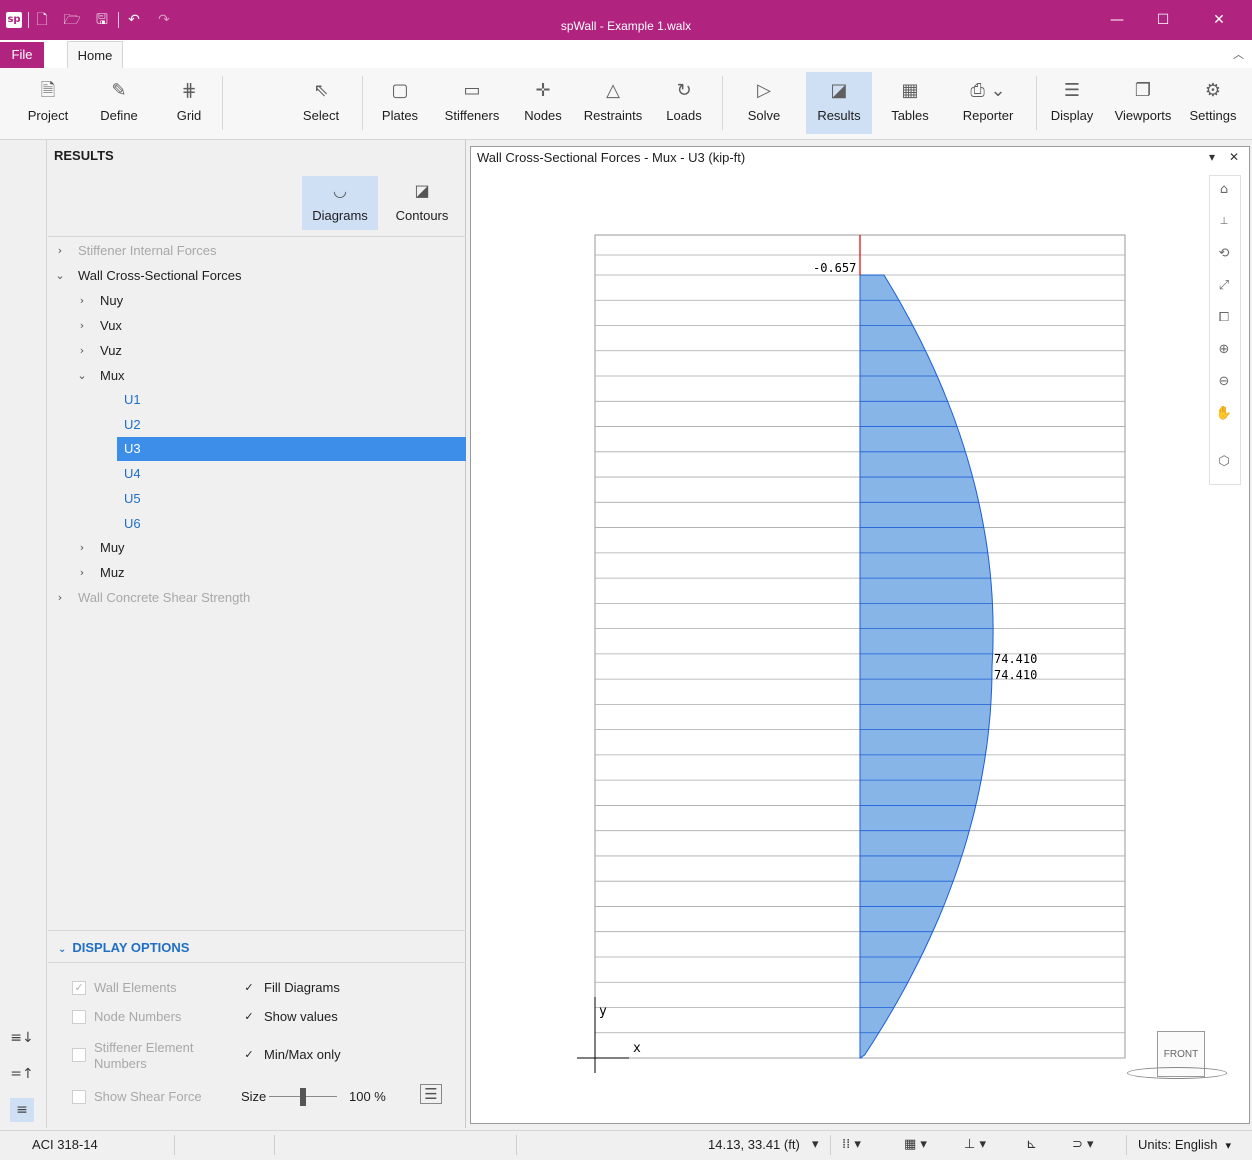  Describe the element at coordinates (257, 276) in the screenshot. I see `tree-item-wall-cross-sectional-forces: ⌄ Wall Cross-Sectional Forces` at that location.